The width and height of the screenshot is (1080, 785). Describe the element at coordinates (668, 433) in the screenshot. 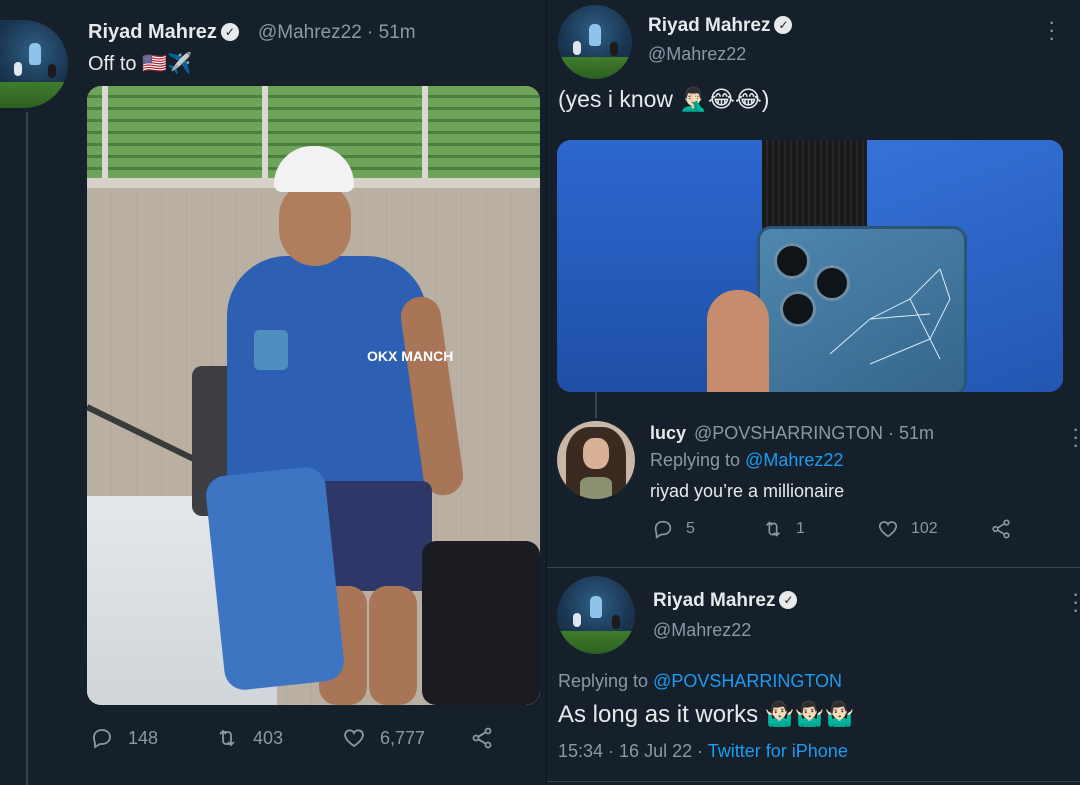

I see `reply-author-name: lucy` at that location.